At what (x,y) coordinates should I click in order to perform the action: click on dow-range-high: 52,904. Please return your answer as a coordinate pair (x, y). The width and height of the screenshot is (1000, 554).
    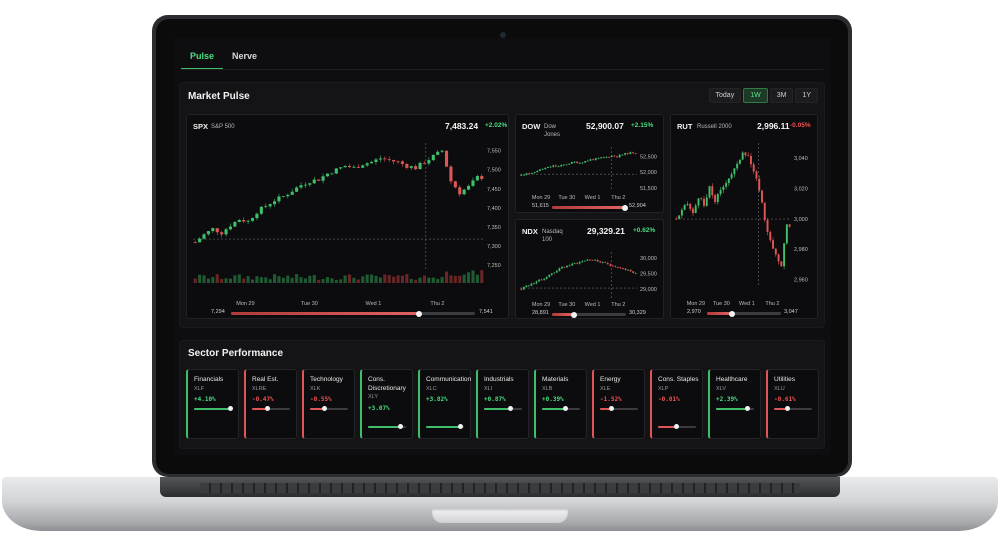
    Looking at the image, I should click on (637, 206).